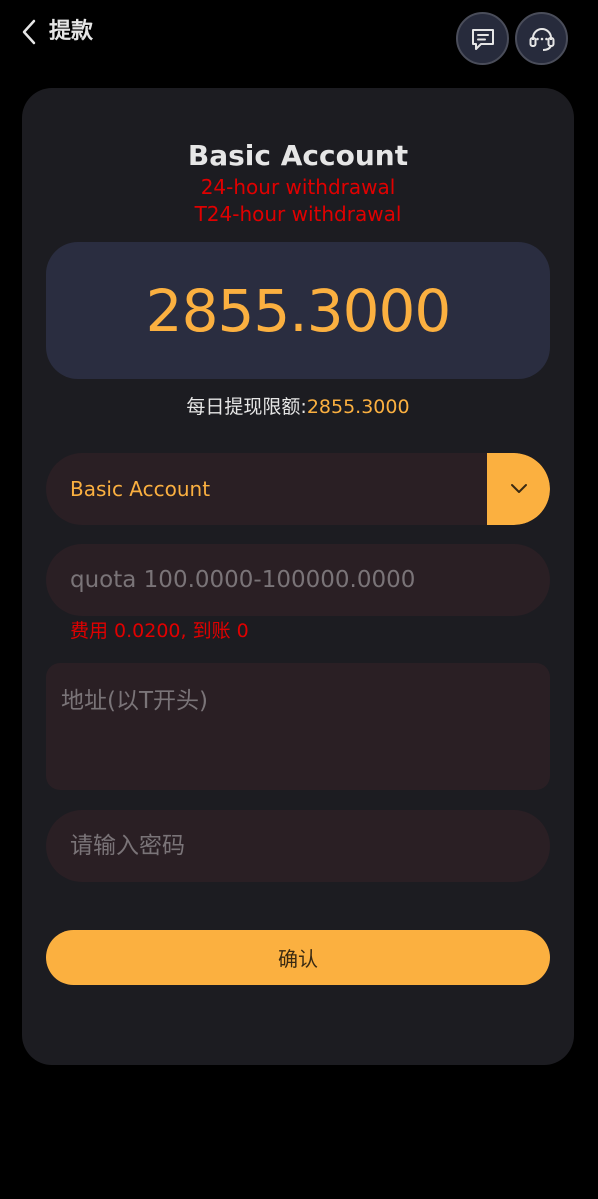 Image resolution: width=598 pixels, height=1199 pixels. I want to click on page-title: 提款, so click(71, 31).